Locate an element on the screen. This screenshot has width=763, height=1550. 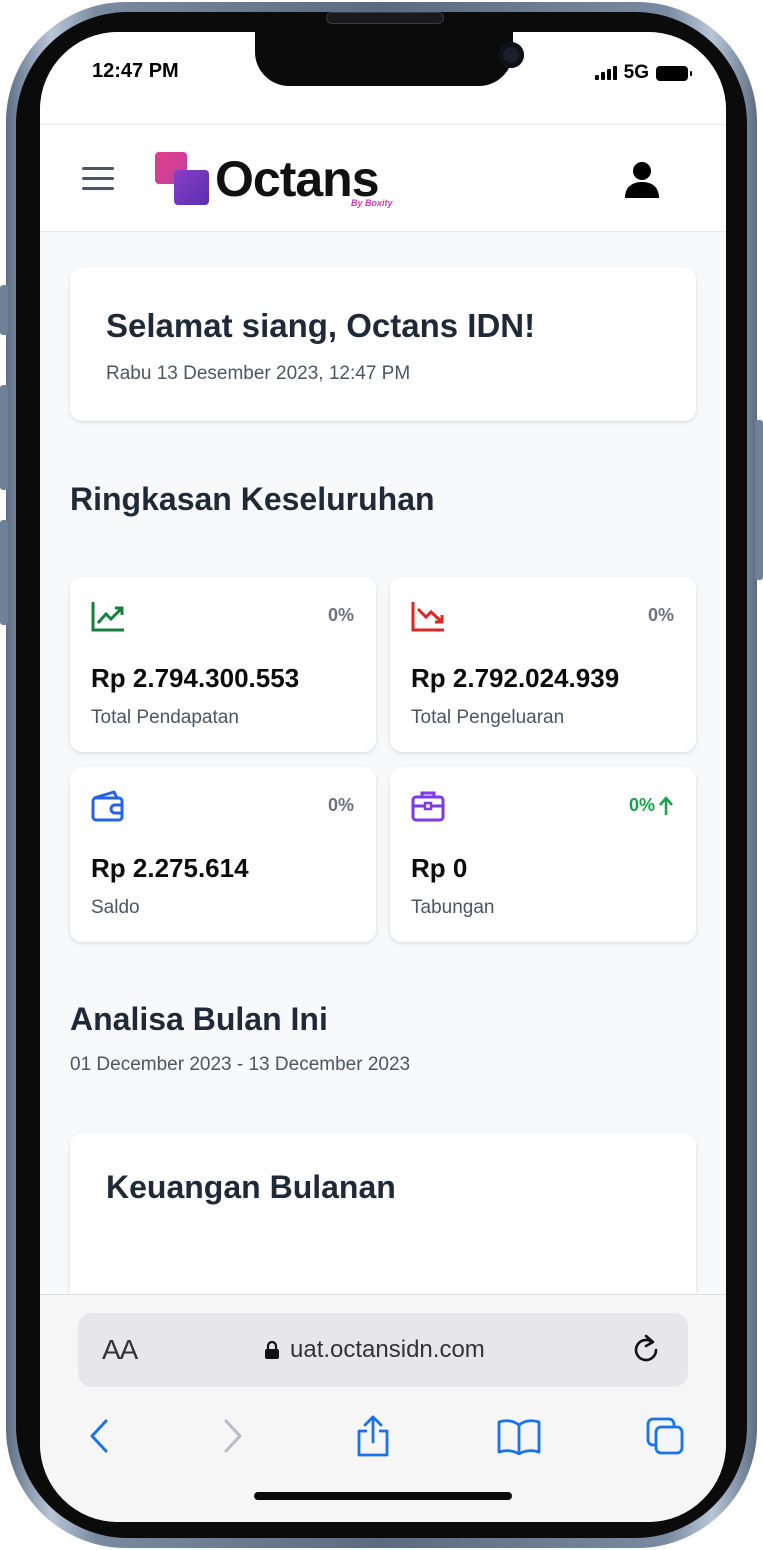
octans-logo: Octans By Boxity is located at coordinates (280, 181).